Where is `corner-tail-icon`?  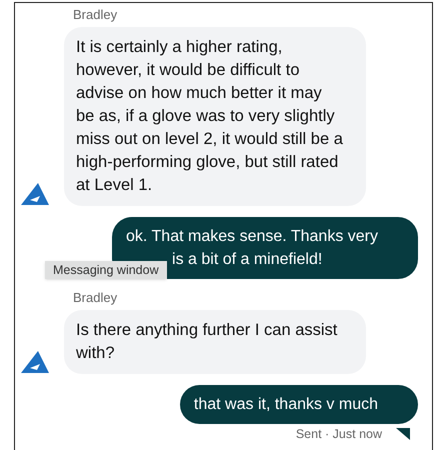
corner-tail-icon is located at coordinates (403, 434).